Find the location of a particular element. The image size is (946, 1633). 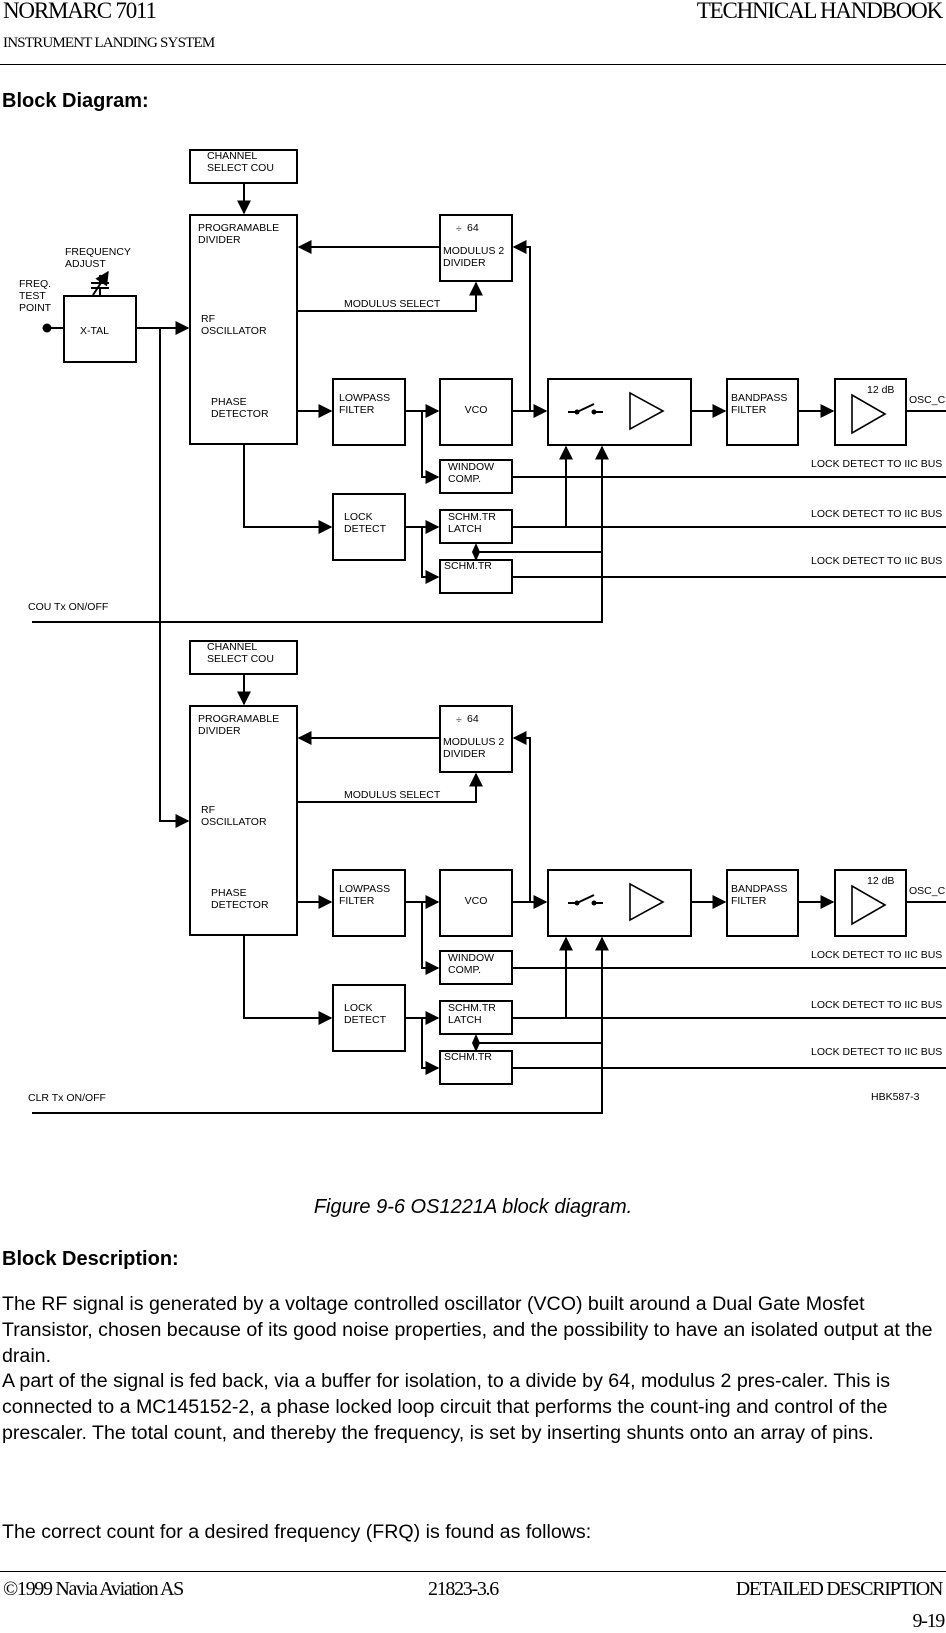

footer-doc-number: 21823-3.6 is located at coordinates (463, 1589).